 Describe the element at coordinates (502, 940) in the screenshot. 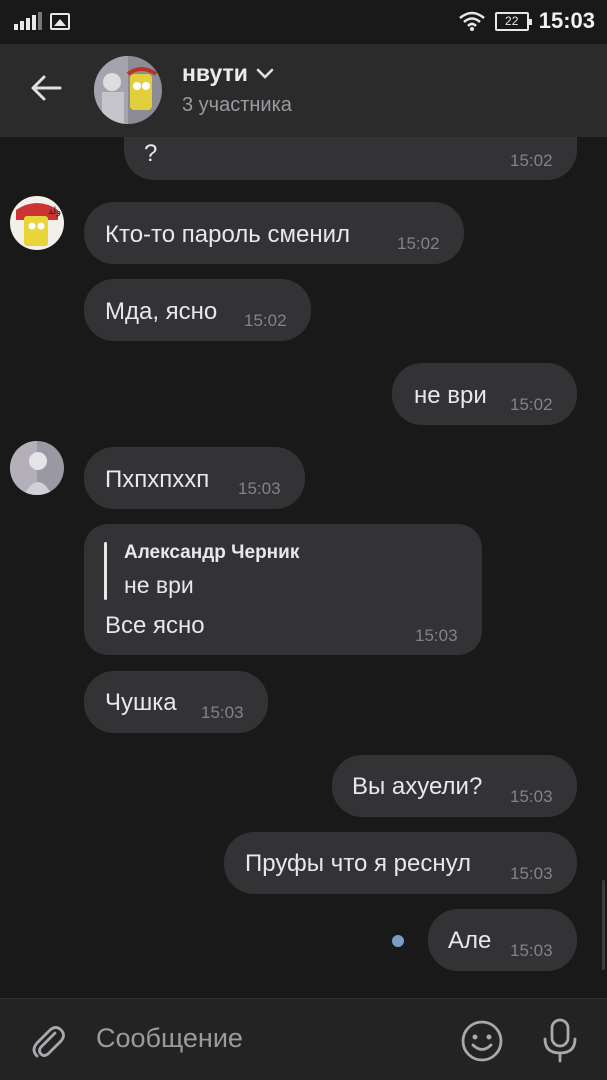

I see `message-bubble-outgoing: Але 15:03` at that location.